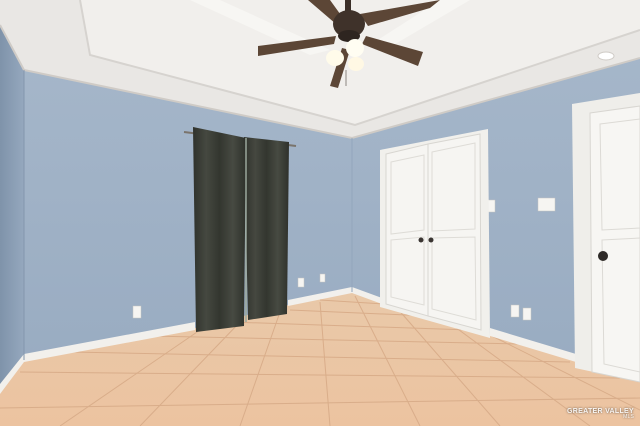 The height and width of the screenshot is (426, 640). What do you see at coordinates (628, 417) in the screenshot?
I see `watermark-line-2: MLS` at bounding box center [628, 417].